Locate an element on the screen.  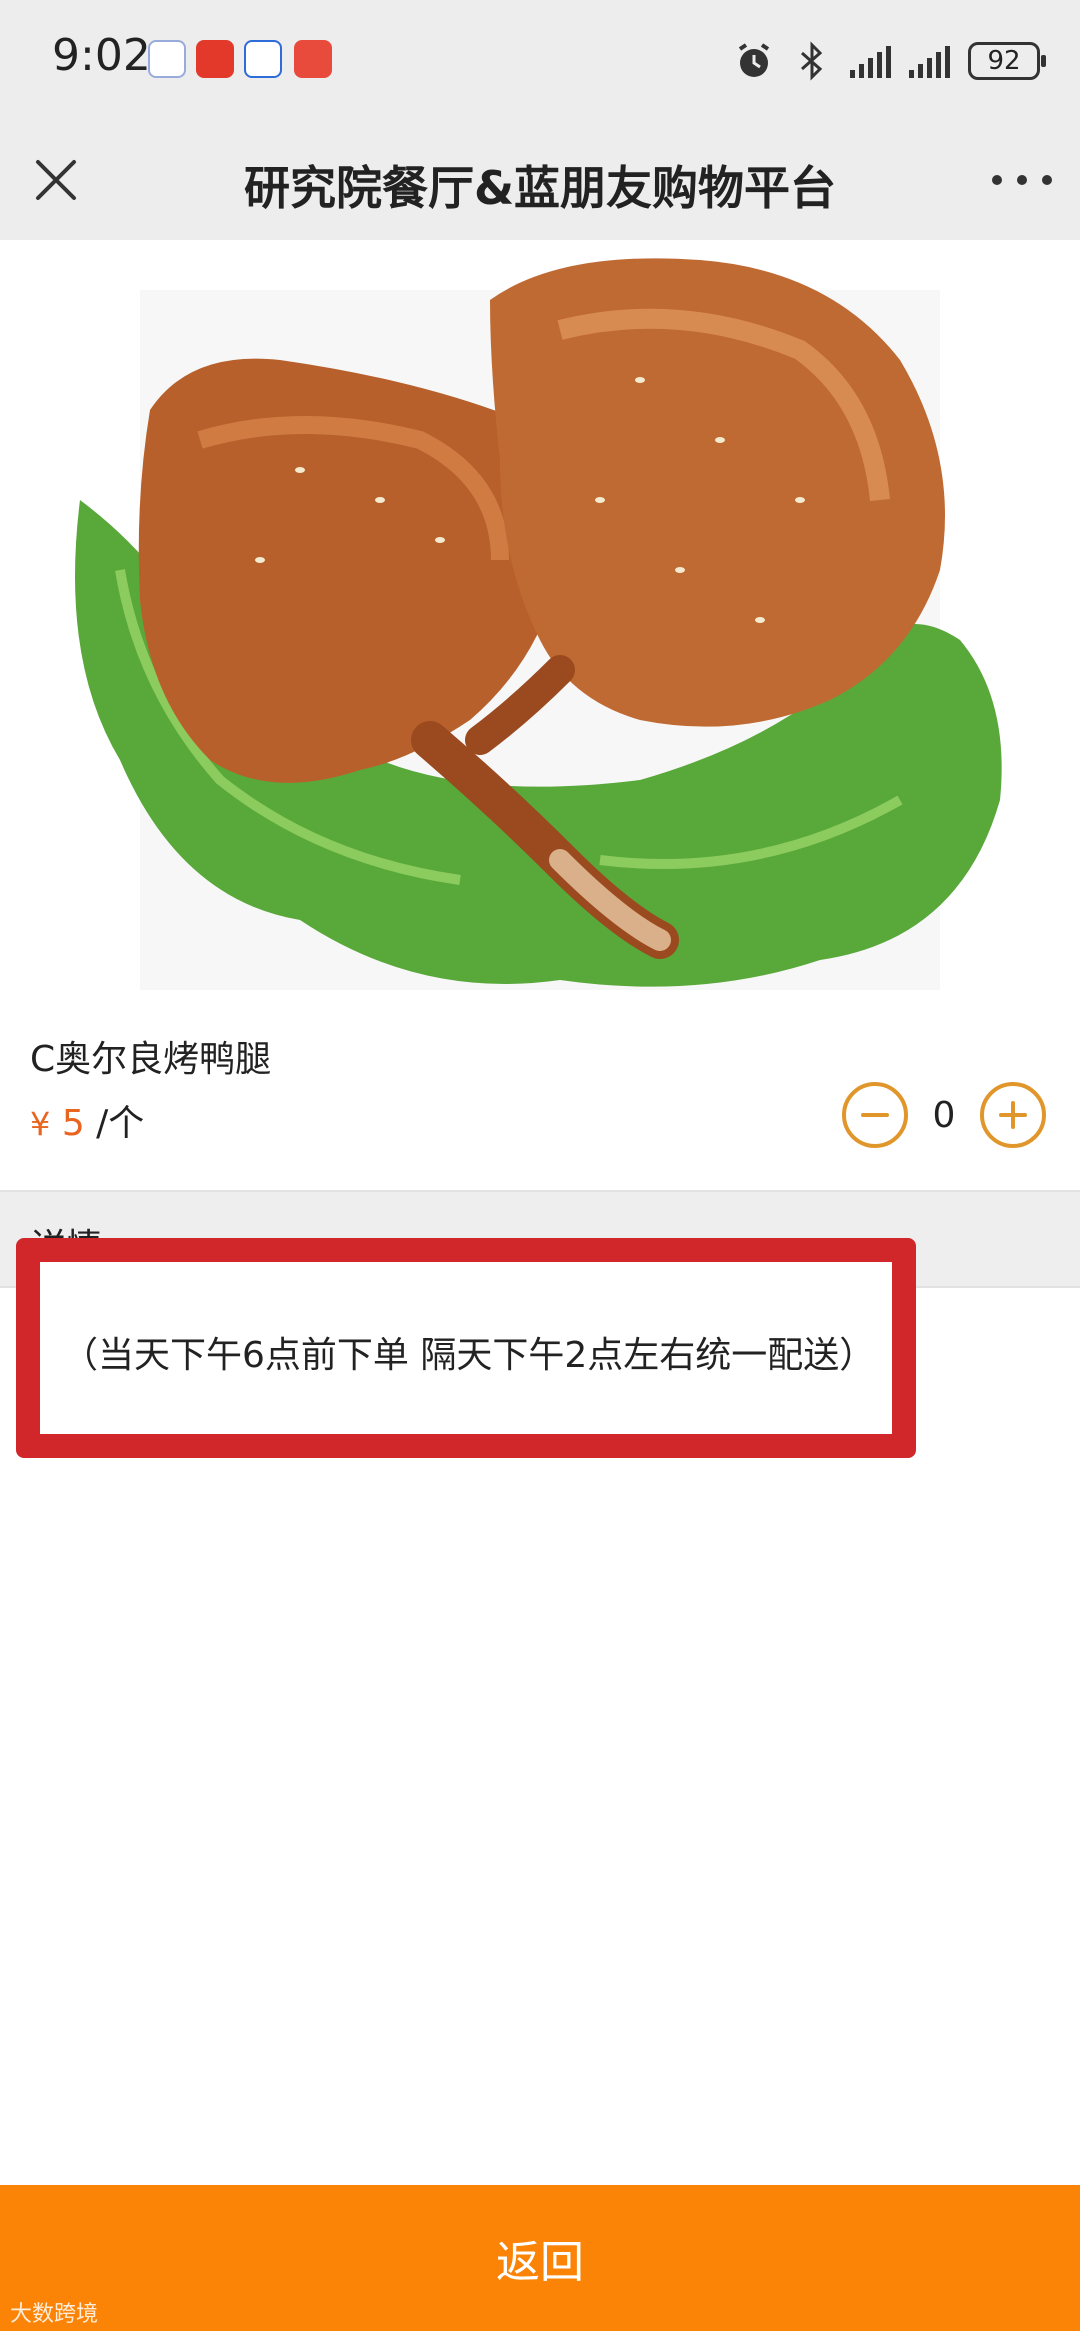
battery-indicator: 92 is located at coordinates (1007, 61).